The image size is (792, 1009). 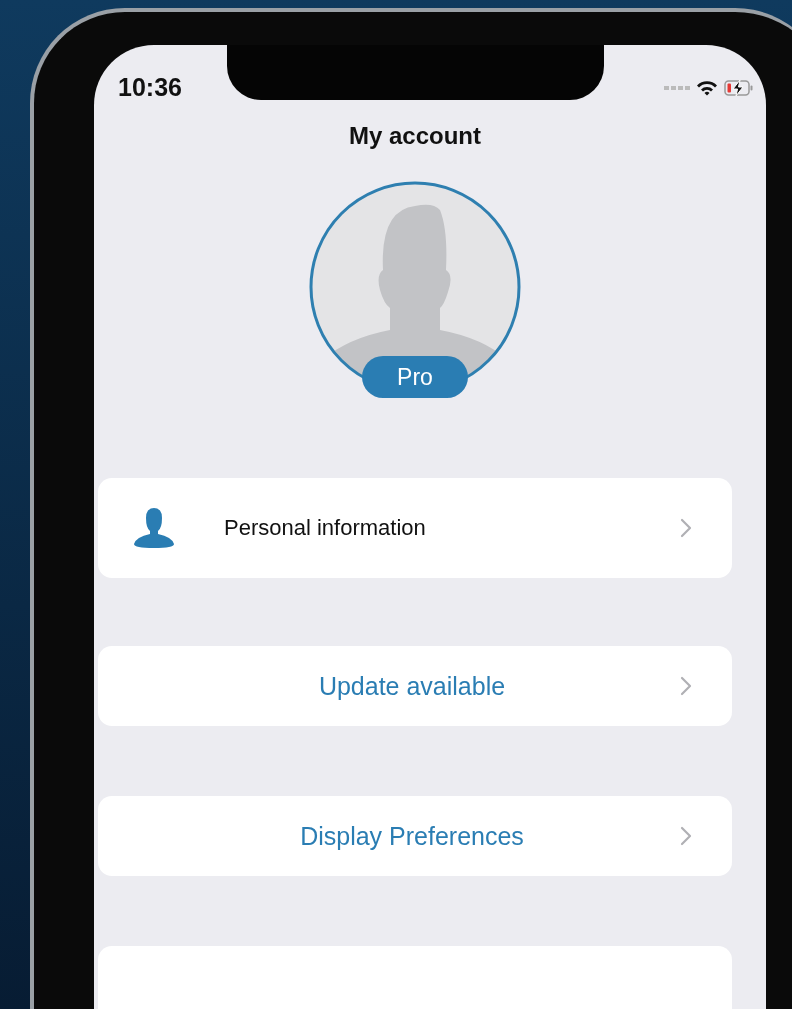 What do you see at coordinates (412, 836) in the screenshot?
I see `row-label: Display Preferences` at bounding box center [412, 836].